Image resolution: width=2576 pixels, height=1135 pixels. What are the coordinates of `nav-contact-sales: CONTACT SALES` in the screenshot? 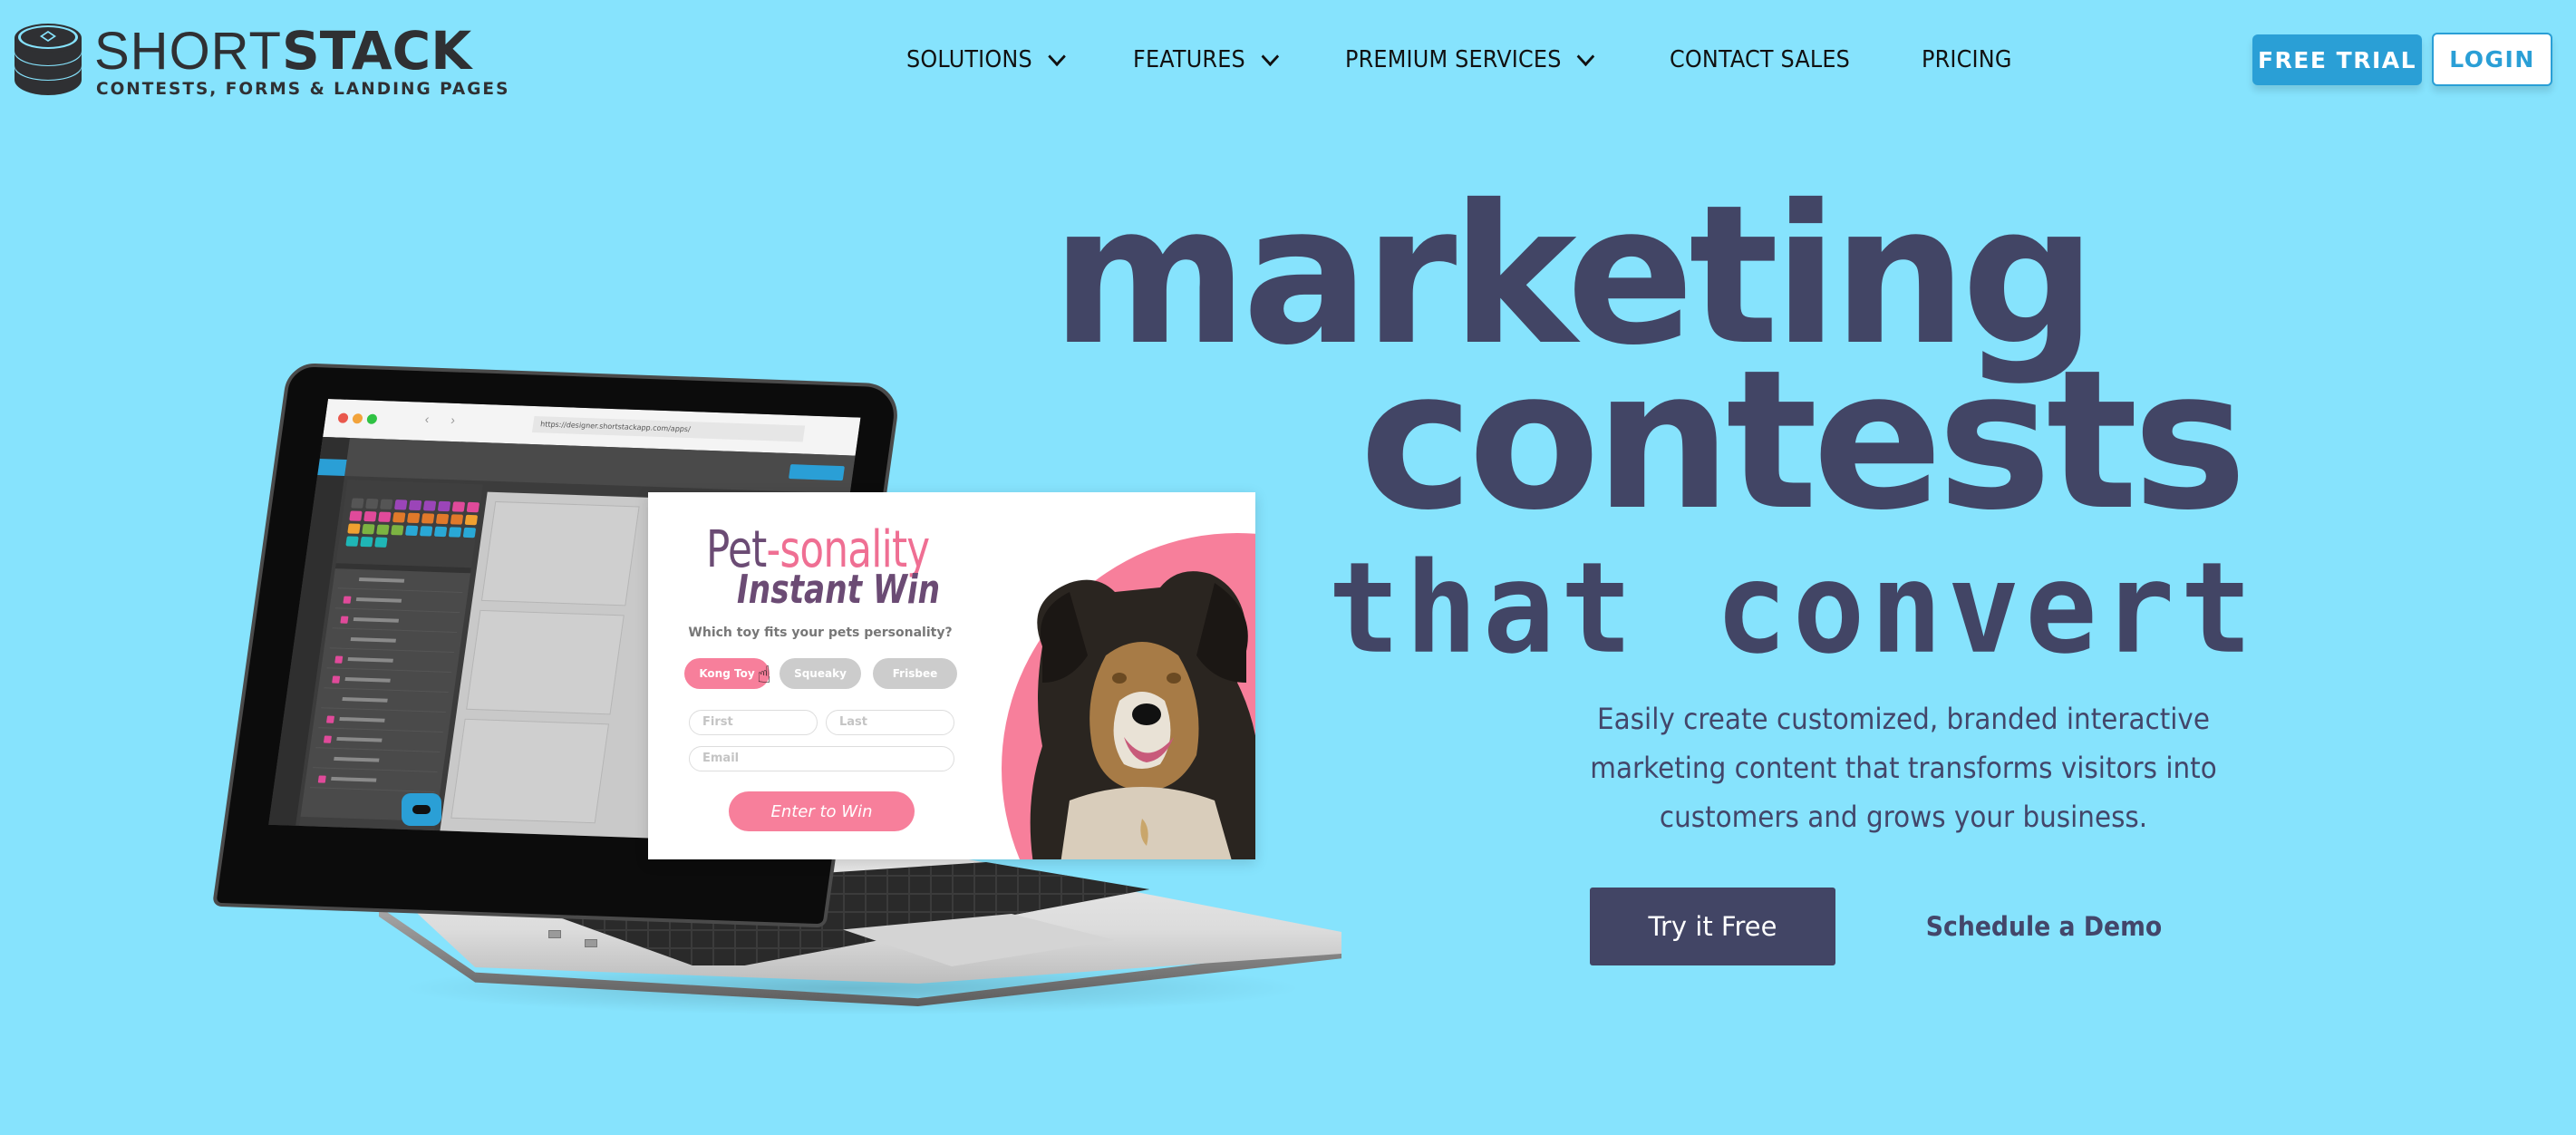 It's located at (1760, 60).